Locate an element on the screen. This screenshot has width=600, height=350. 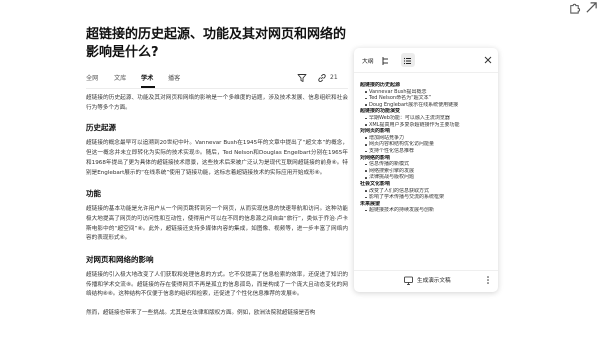
link-icon is located at coordinates (322, 78).